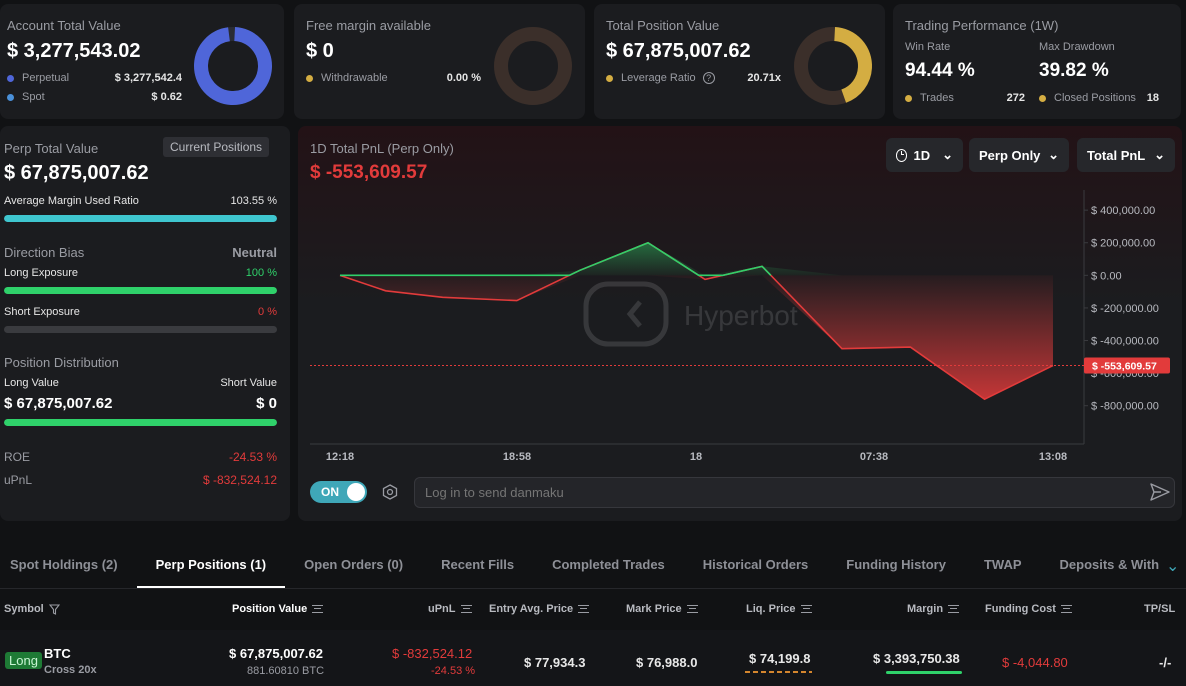 Image resolution: width=1186 pixels, height=686 pixels. I want to click on entry-price: $ 77,934.3, so click(555, 662).